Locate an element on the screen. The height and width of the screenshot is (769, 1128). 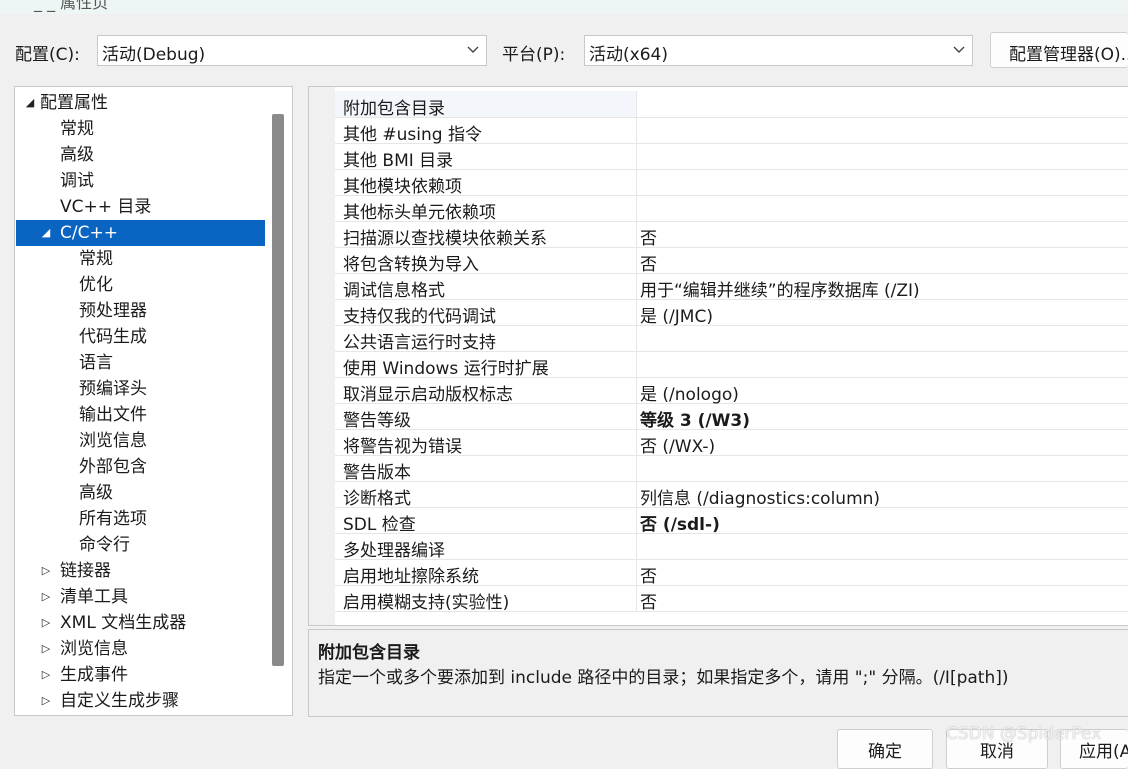
property-row: 取消显示启动版权标志 是 (/nologo) is located at coordinates (731, 391).